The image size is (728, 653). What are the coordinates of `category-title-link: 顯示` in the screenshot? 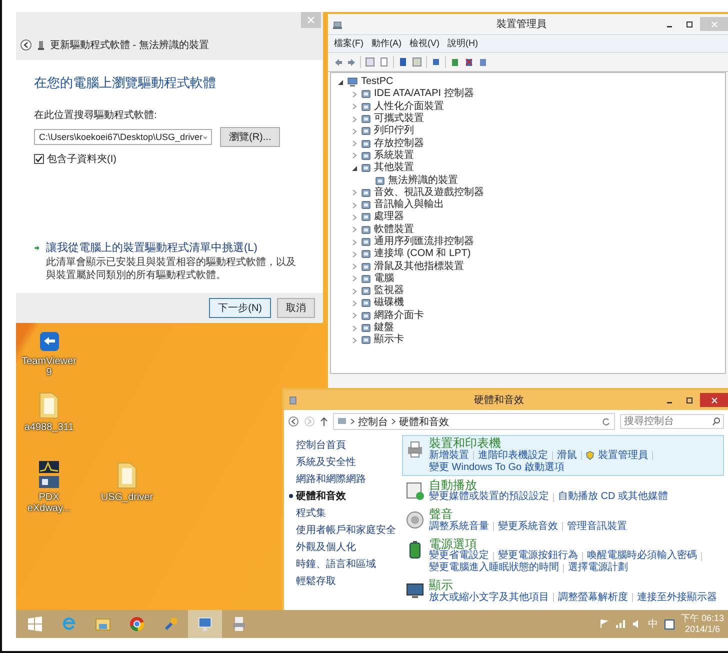 It's located at (573, 585).